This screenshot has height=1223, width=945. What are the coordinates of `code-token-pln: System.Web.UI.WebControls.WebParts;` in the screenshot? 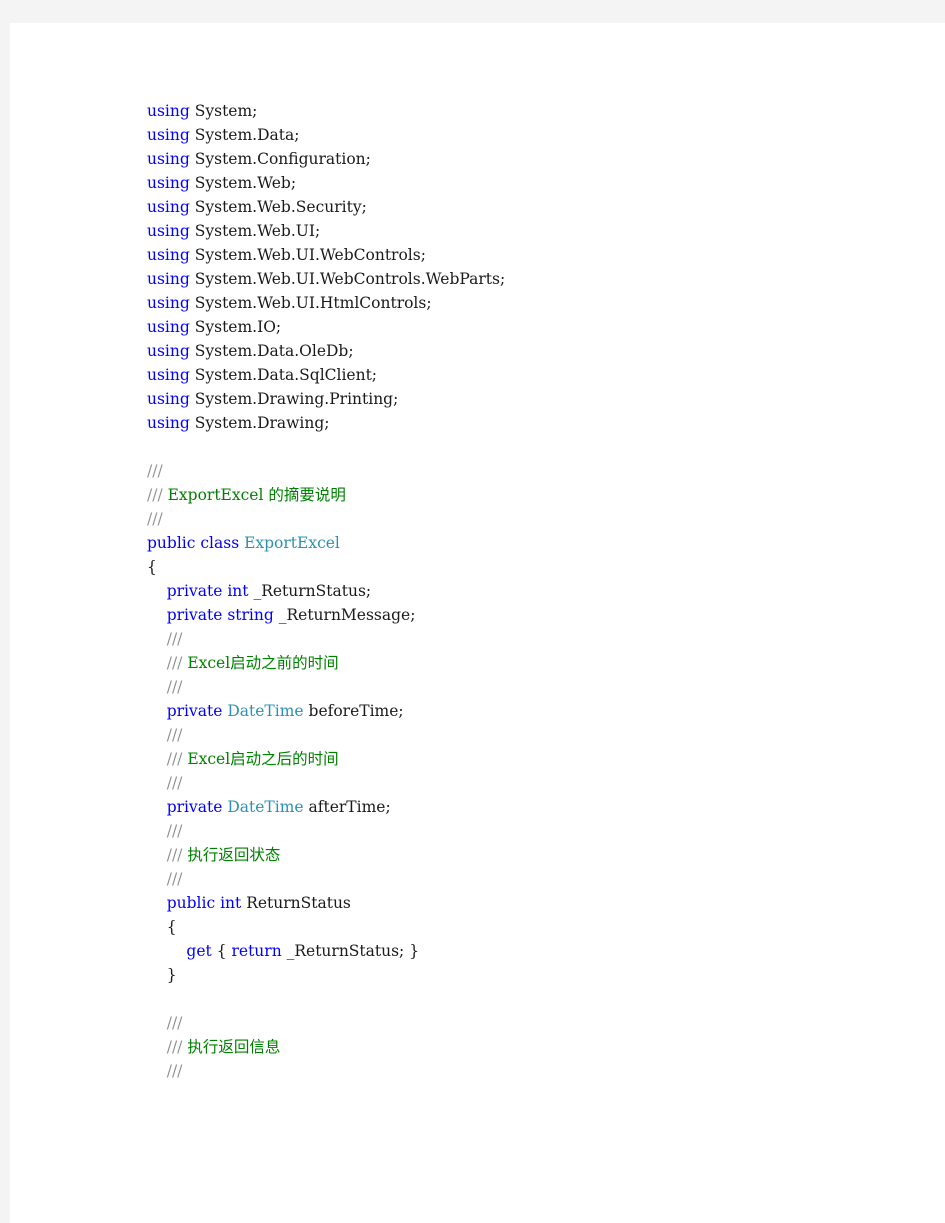 It's located at (350, 279).